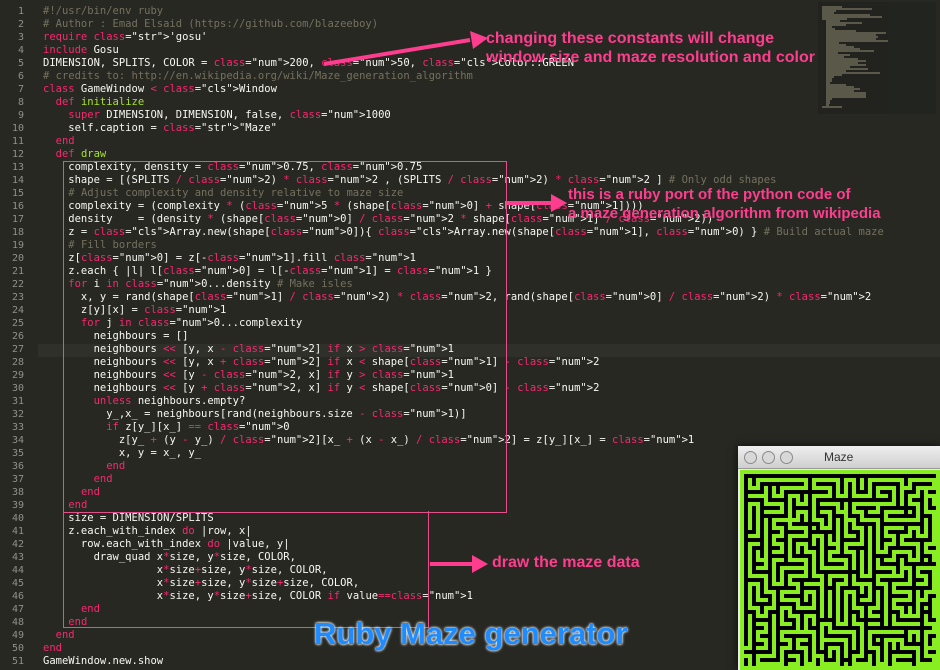 The width and height of the screenshot is (940, 670). Describe the element at coordinates (840, 570) in the screenshot. I see `maze-canvas` at that location.